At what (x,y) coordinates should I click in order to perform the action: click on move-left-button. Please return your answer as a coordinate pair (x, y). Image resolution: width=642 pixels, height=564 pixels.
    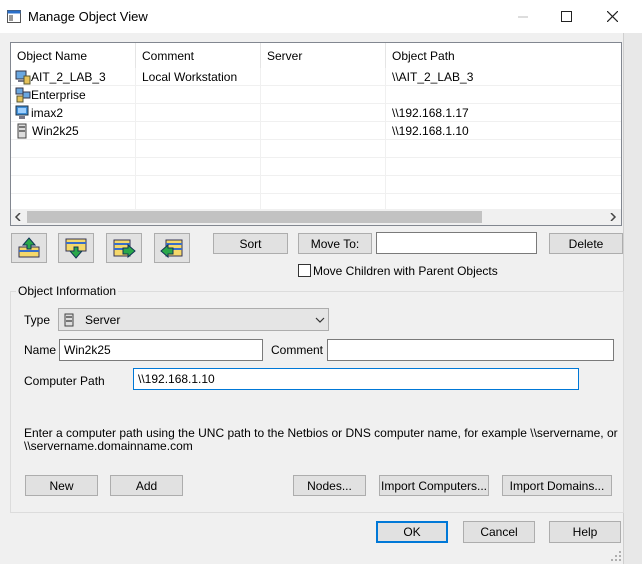
    Looking at the image, I should click on (172, 248).